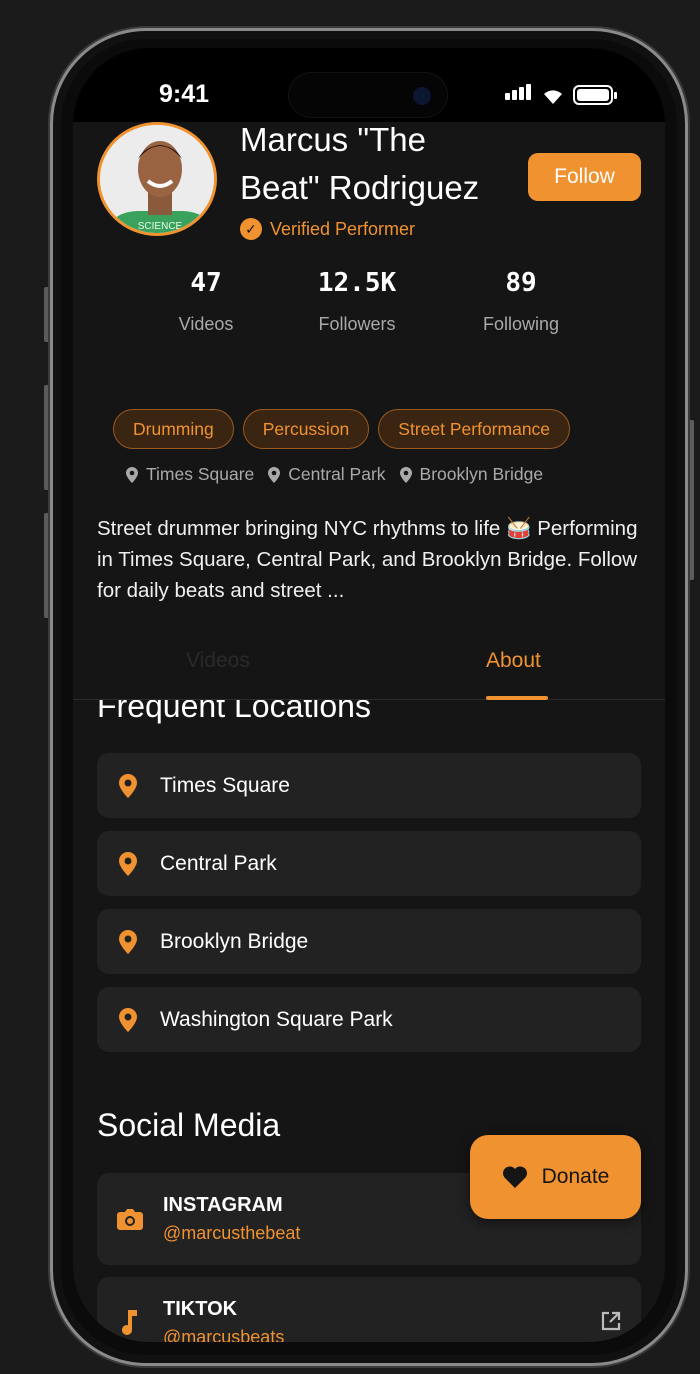 The image size is (700, 1374). Describe the element at coordinates (691, 500) in the screenshot. I see `power-button` at that location.